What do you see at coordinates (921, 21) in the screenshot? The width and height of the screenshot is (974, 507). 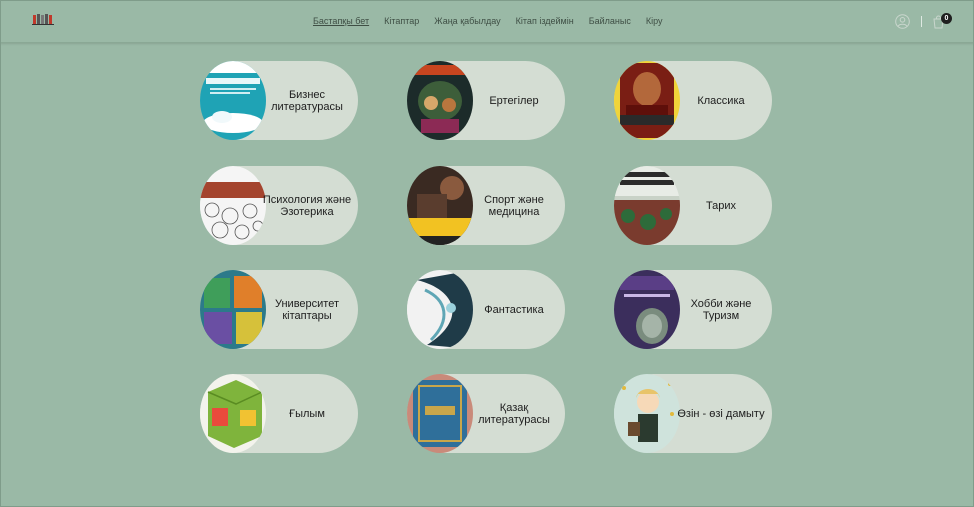 I see `header-divider` at bounding box center [921, 21].